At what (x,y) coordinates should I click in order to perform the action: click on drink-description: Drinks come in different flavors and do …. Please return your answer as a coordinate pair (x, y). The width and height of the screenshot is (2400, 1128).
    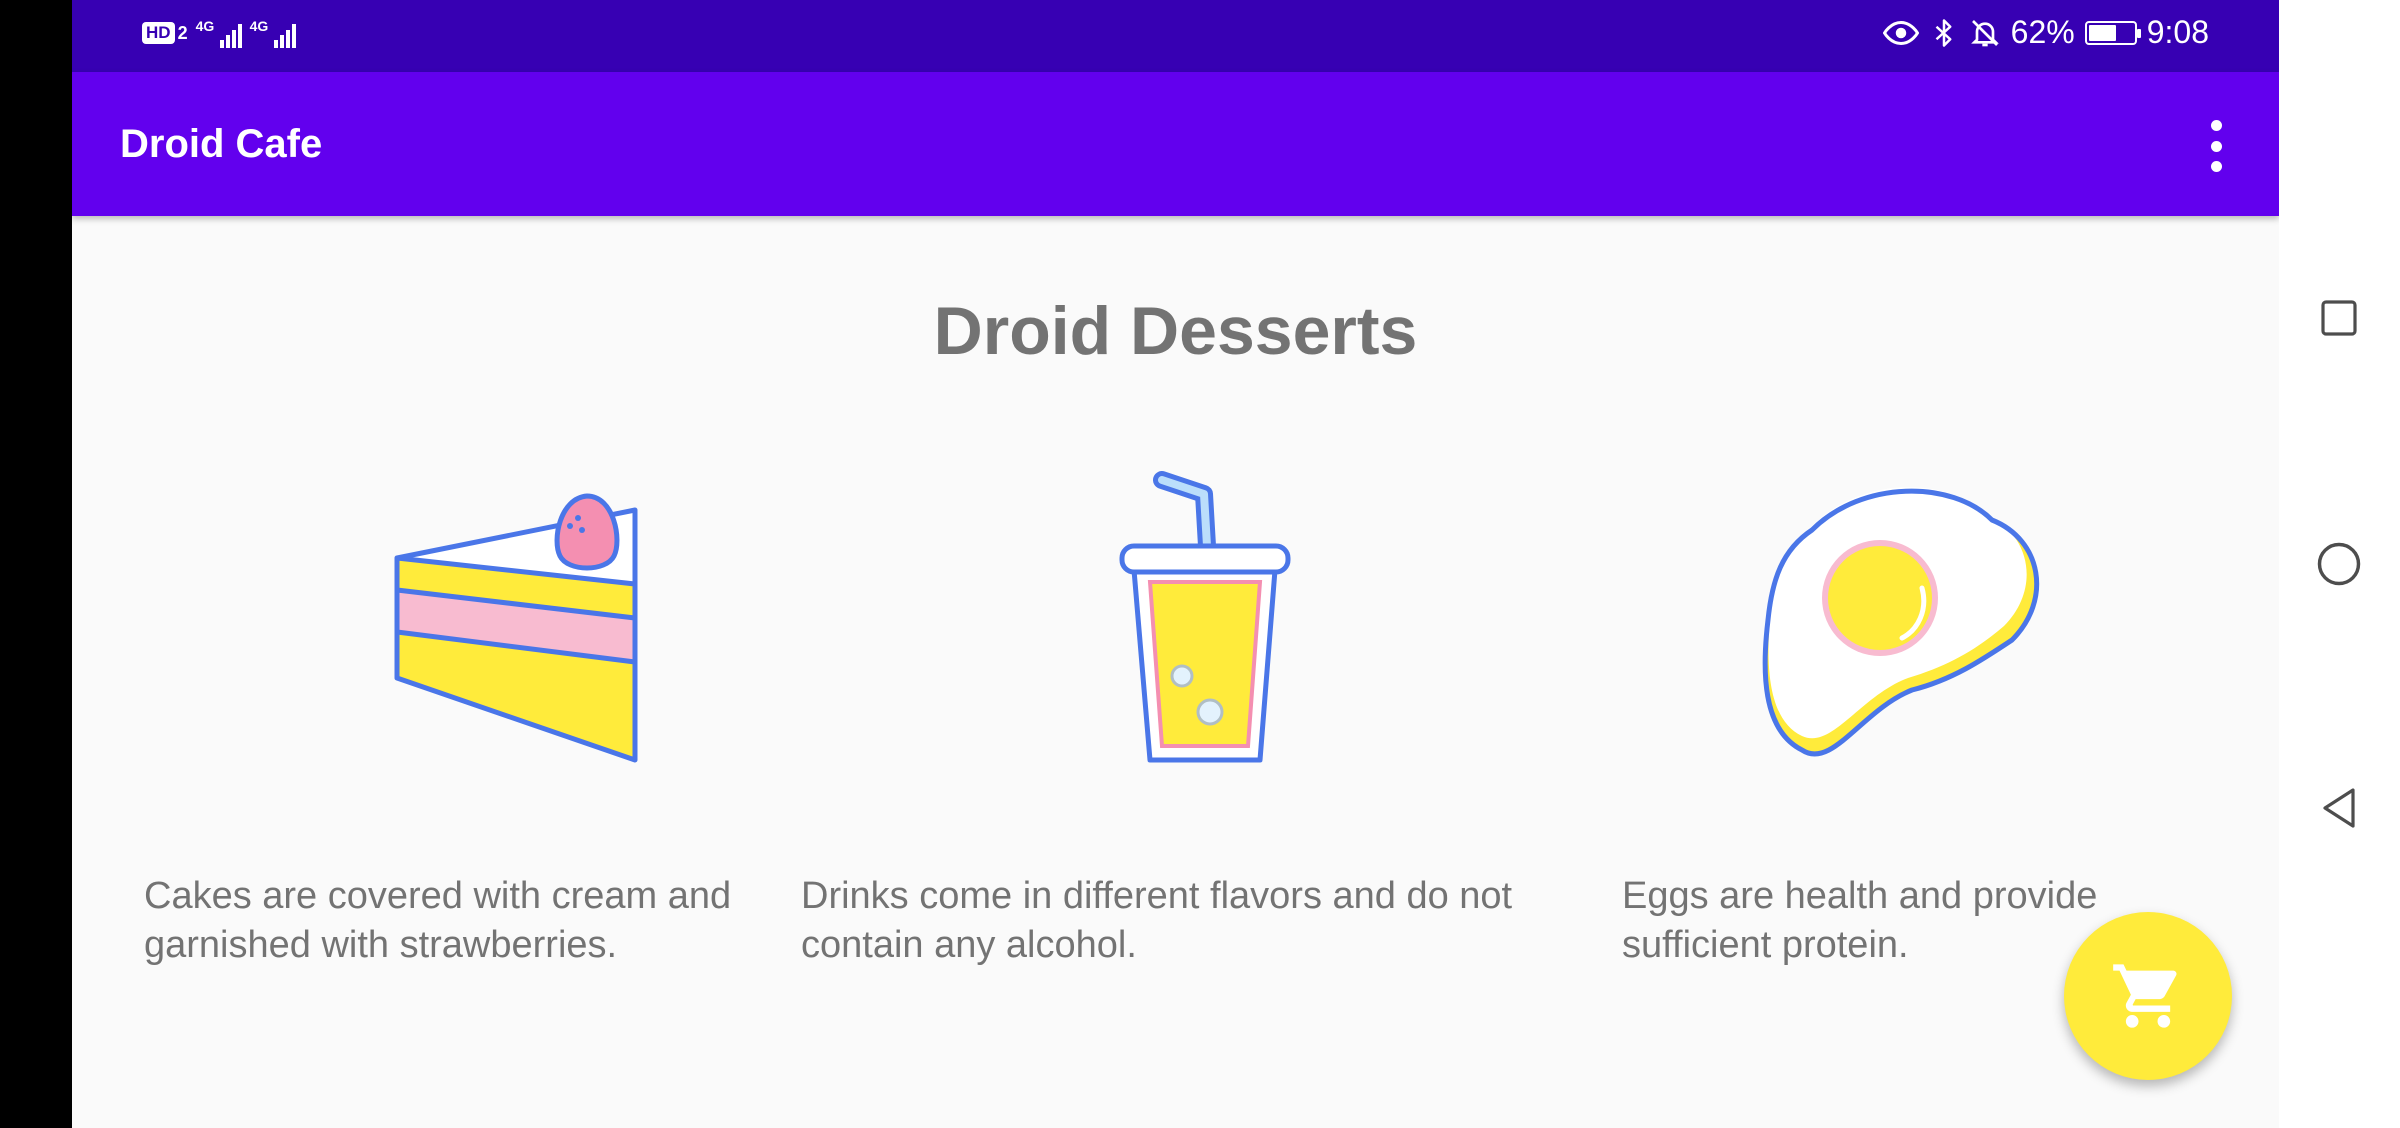
    Looking at the image, I should click on (1157, 920).